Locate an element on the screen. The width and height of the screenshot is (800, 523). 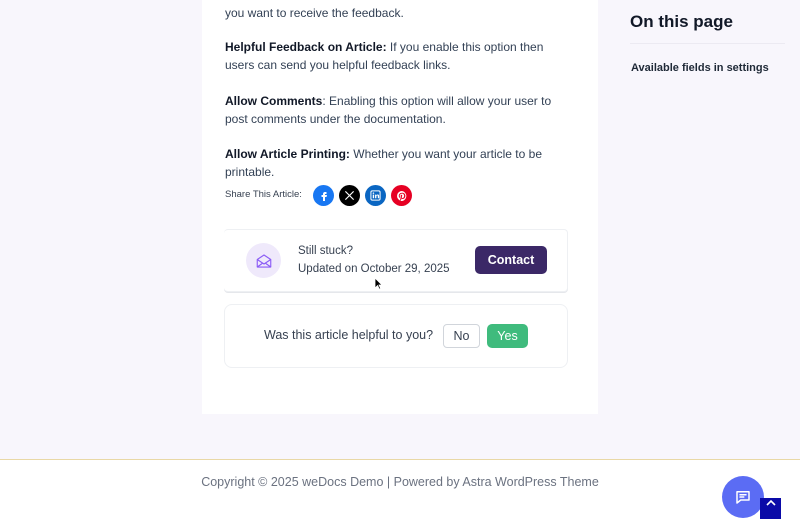
site-footer is located at coordinates (400, 491).